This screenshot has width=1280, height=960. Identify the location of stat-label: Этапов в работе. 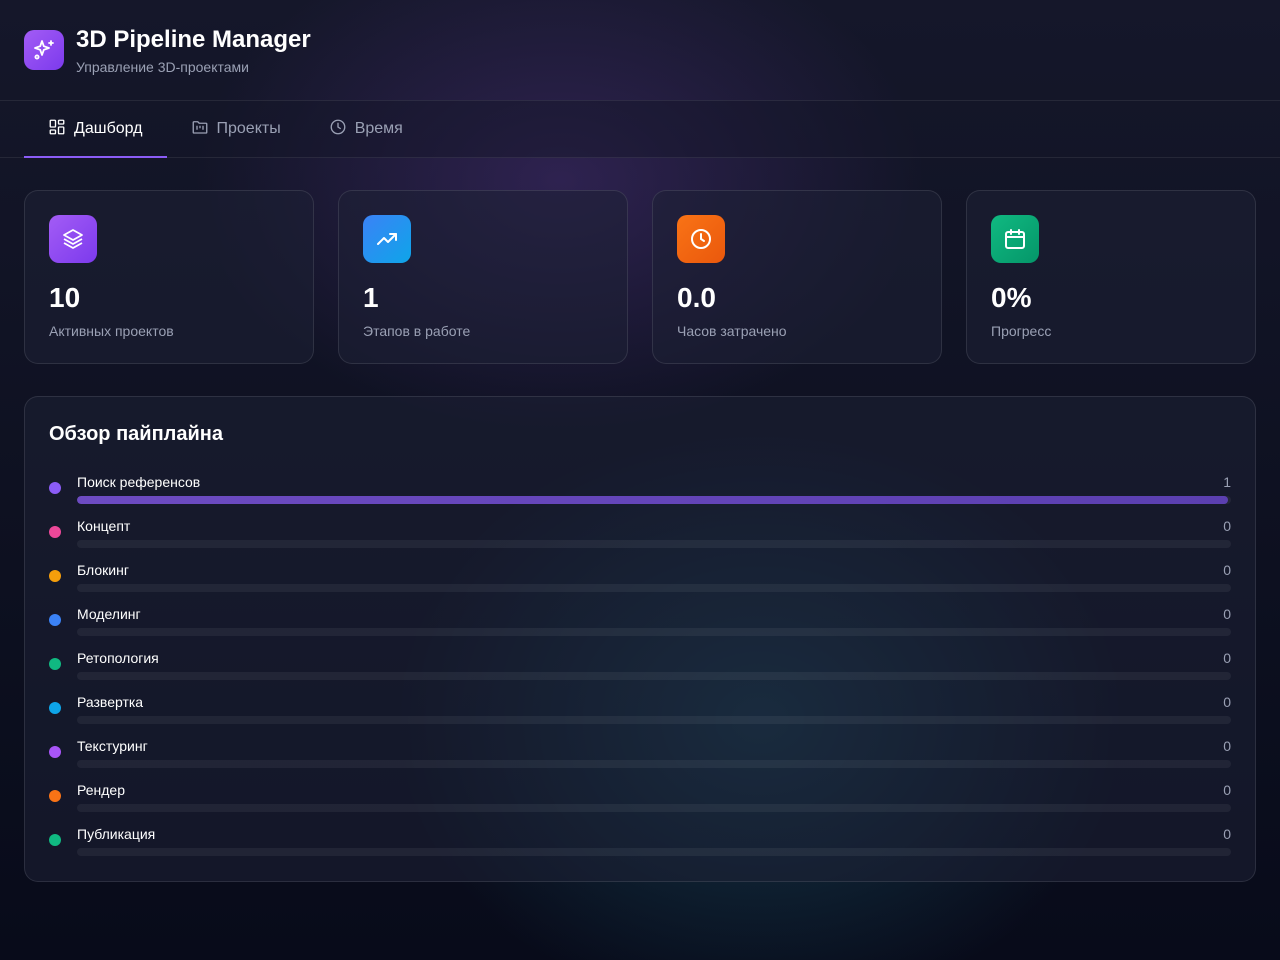
(417, 331).